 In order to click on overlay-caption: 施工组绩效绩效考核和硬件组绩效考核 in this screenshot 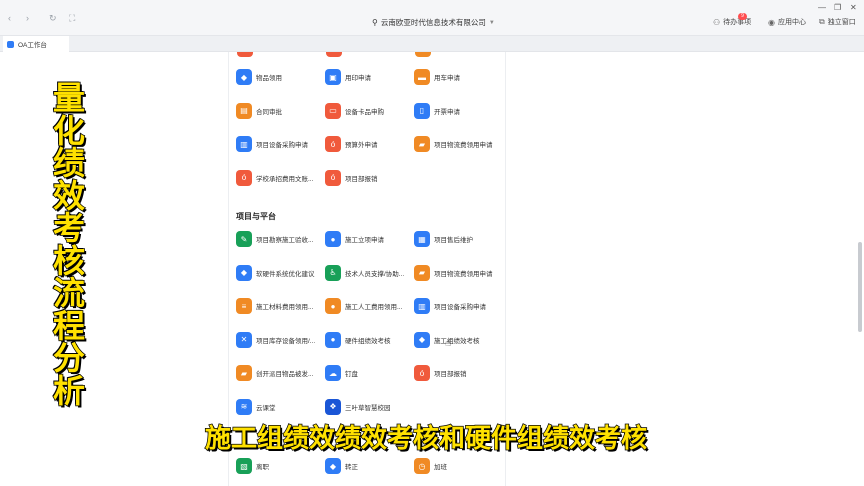, I will do `click(426, 439)`.